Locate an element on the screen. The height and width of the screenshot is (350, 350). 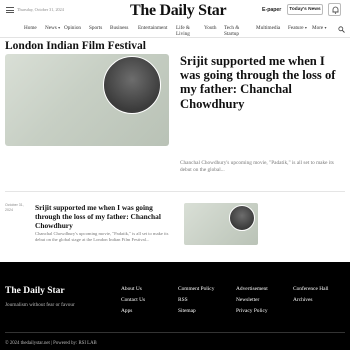
nav-item-news: News ▾ is located at coordinates (52, 28).